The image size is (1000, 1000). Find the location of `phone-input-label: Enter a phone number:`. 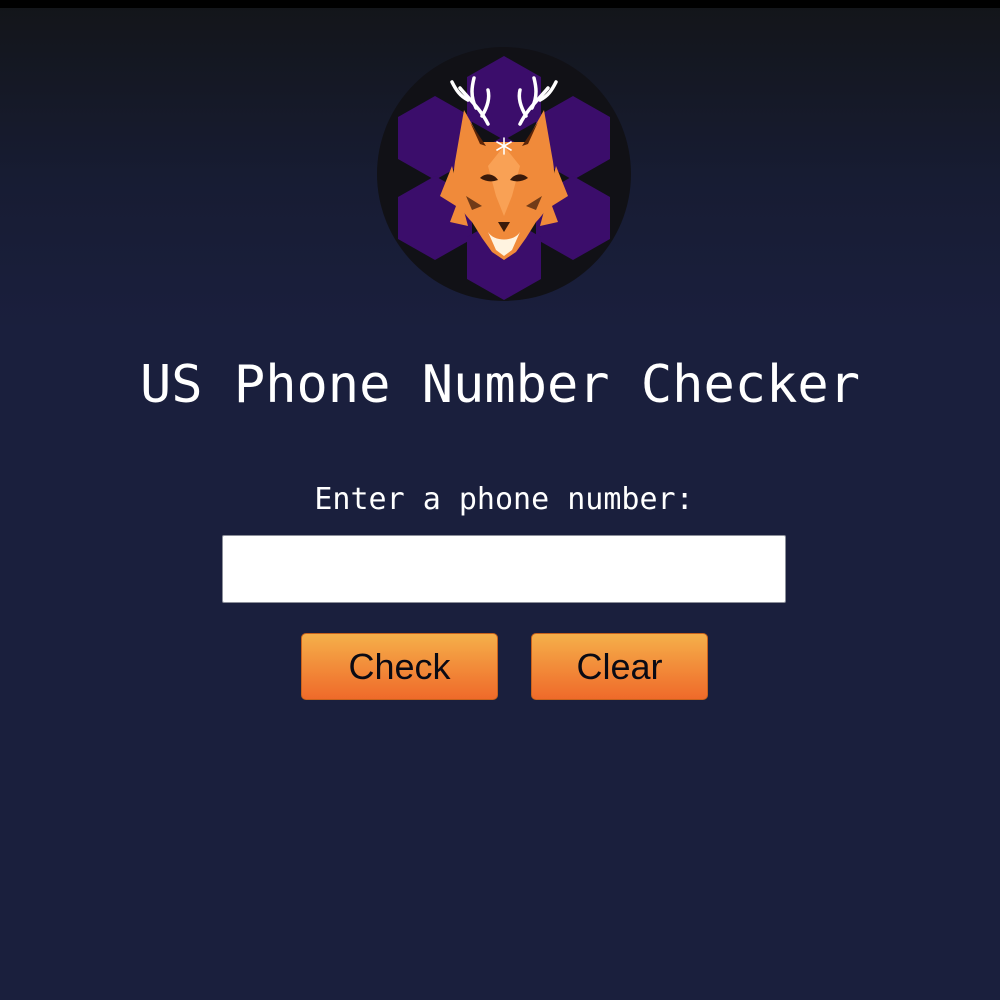

phone-input-label: Enter a phone number: is located at coordinates (504, 499).